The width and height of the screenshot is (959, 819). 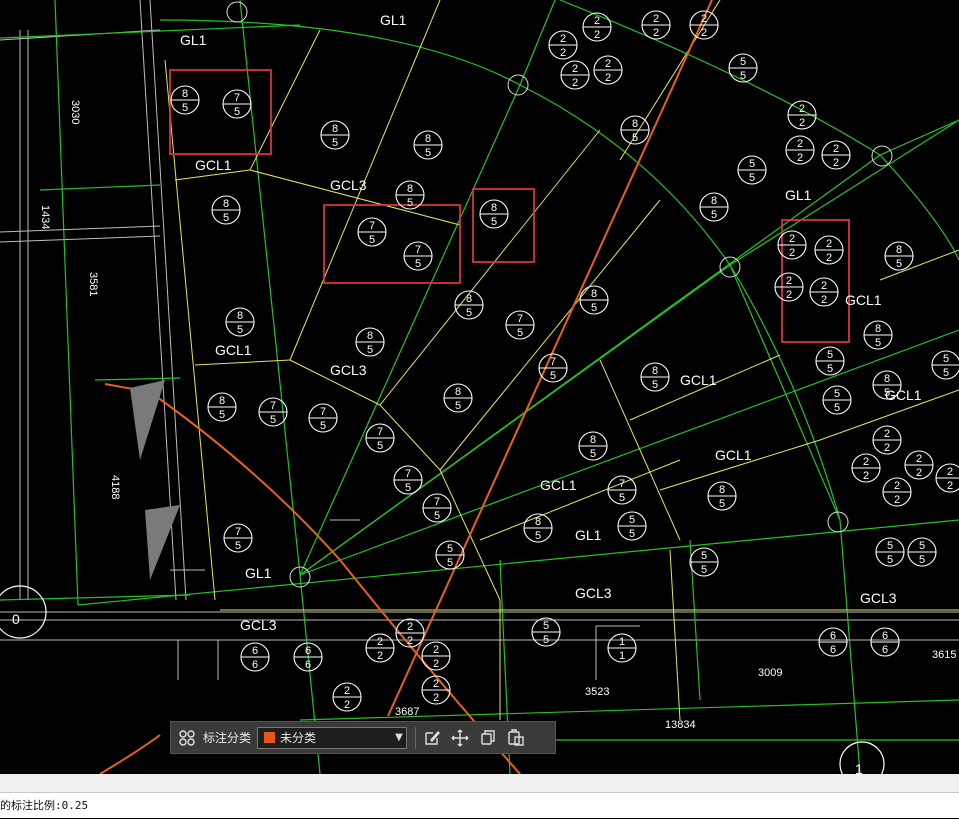 What do you see at coordinates (488, 738) in the screenshot?
I see `copy-icon` at bounding box center [488, 738].